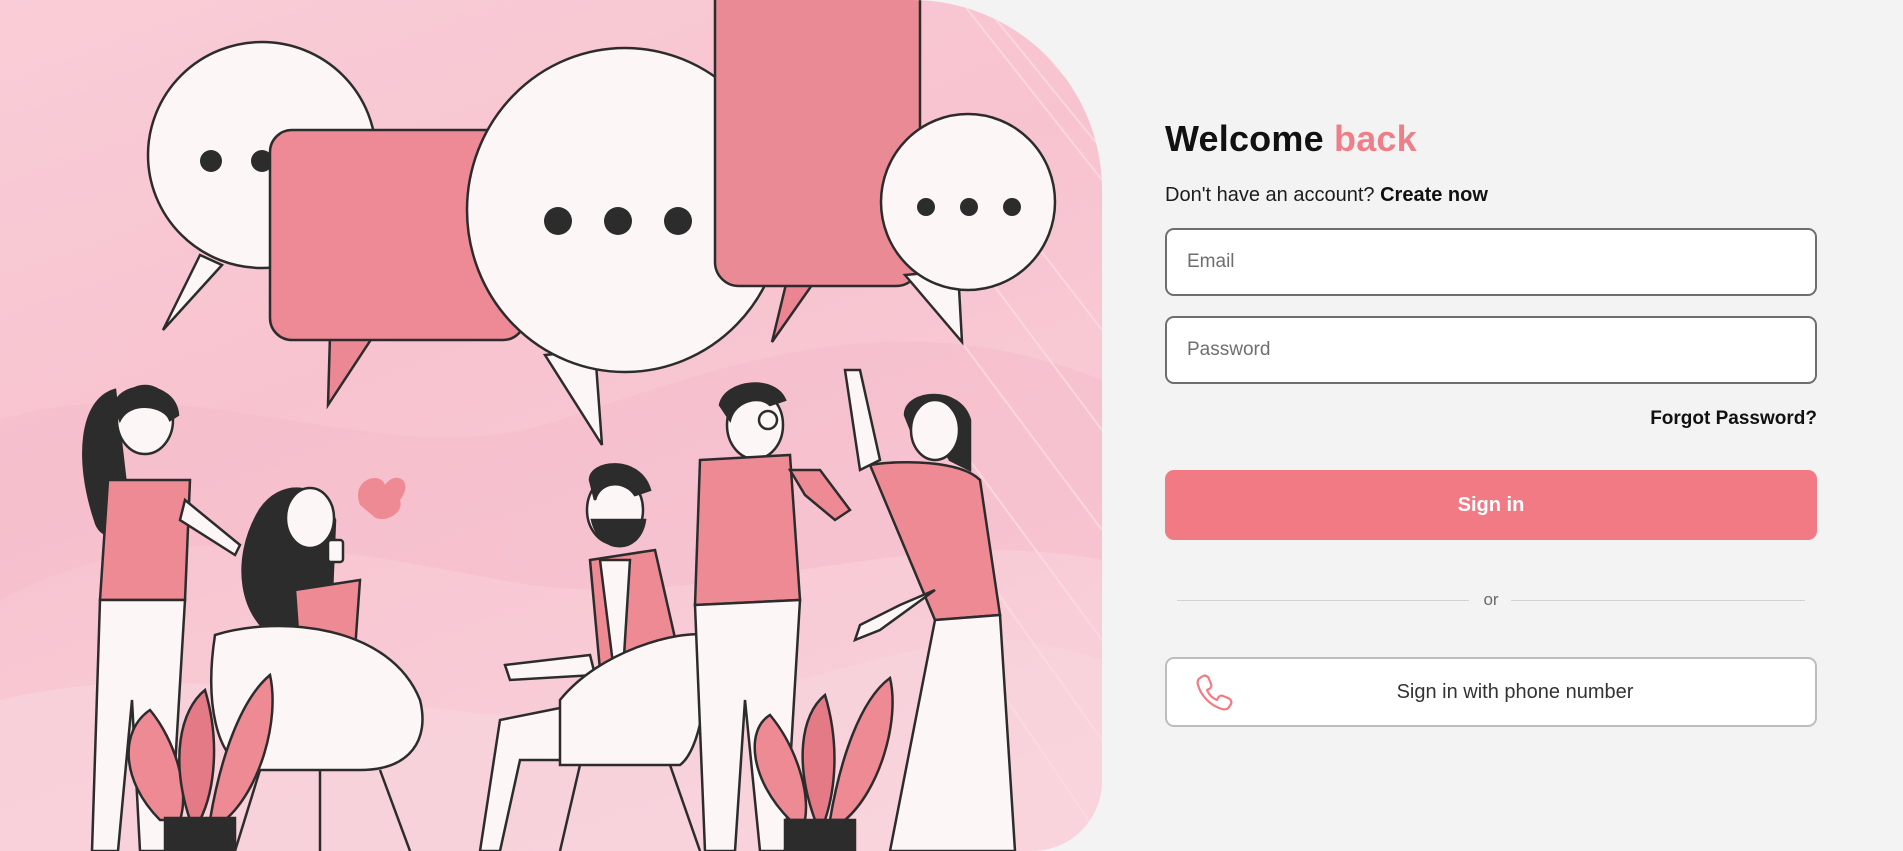 This screenshot has width=1903, height=851. I want to click on sign-in-with-phone-button: Sign in with phone number, so click(1491, 692).